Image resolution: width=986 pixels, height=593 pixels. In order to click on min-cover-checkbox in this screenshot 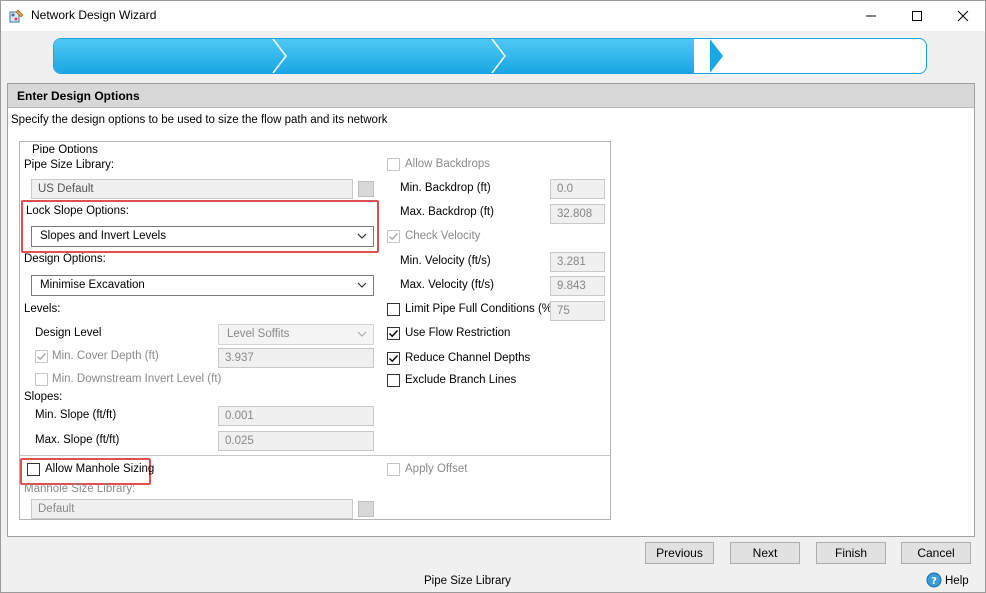, I will do `click(41, 356)`.